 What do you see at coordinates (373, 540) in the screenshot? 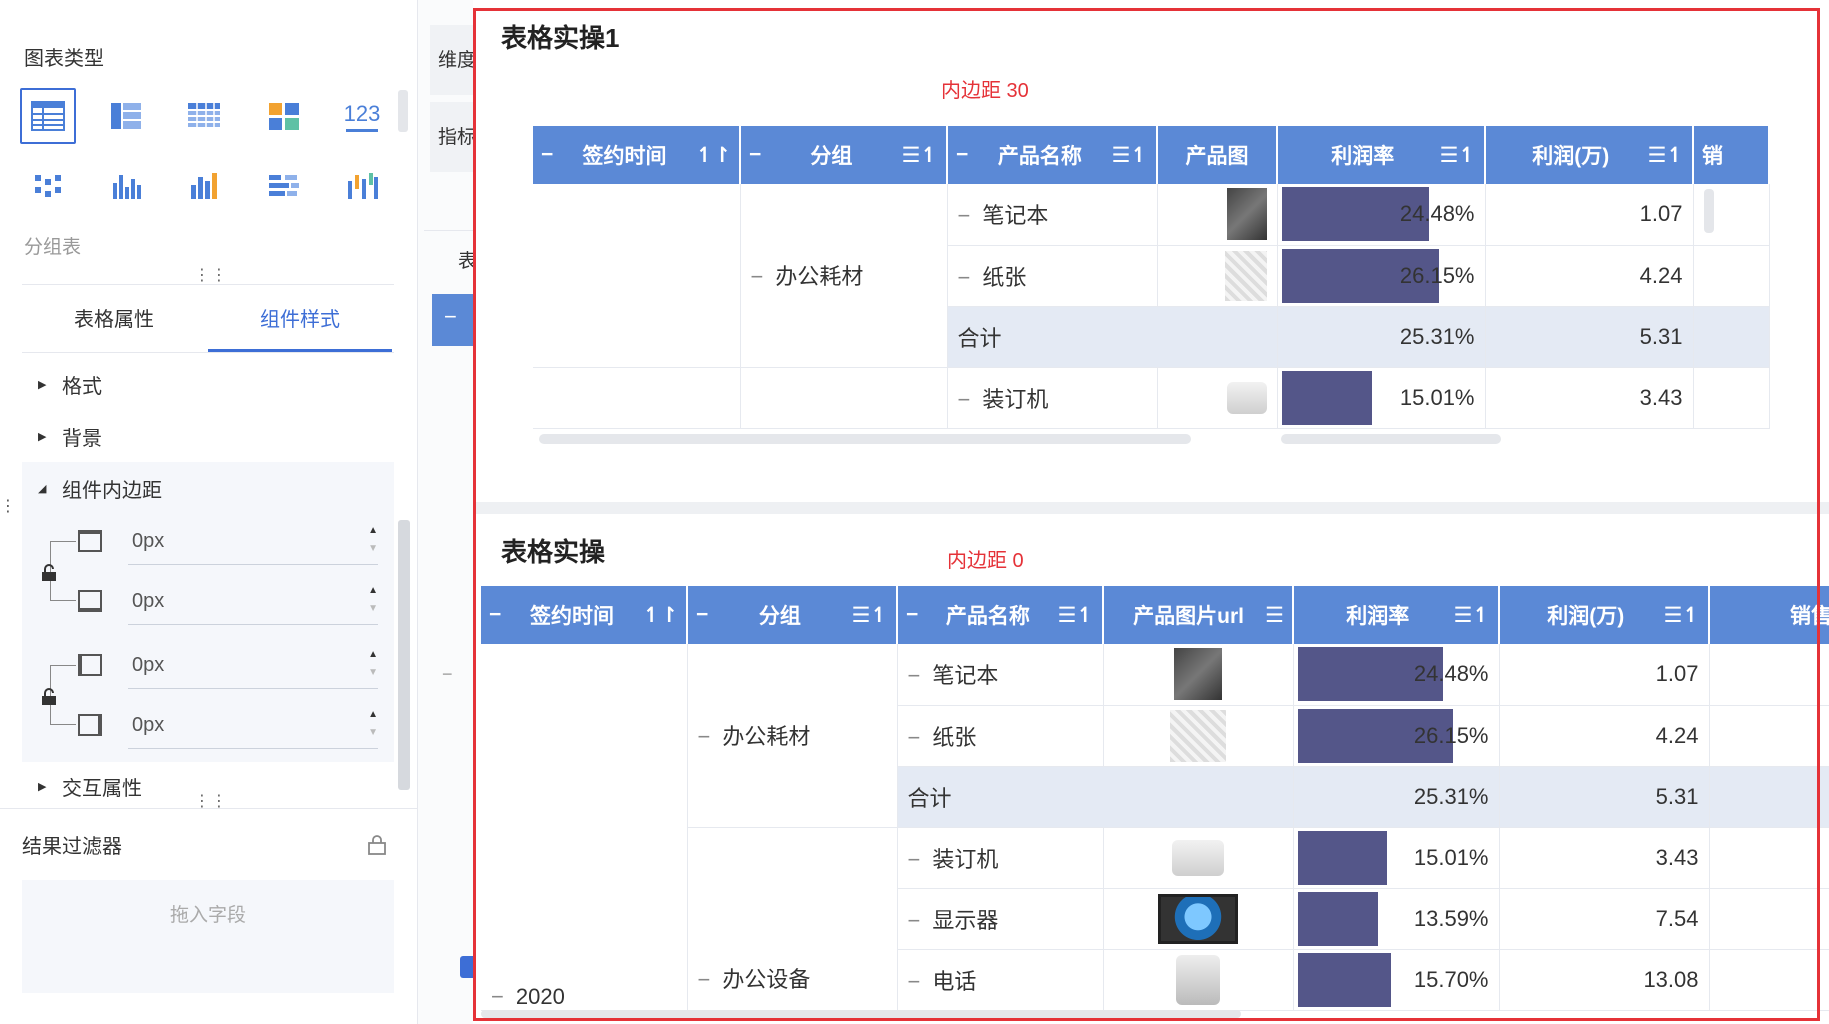
I see `padding-top-stepper: ▲ ▼` at bounding box center [373, 540].